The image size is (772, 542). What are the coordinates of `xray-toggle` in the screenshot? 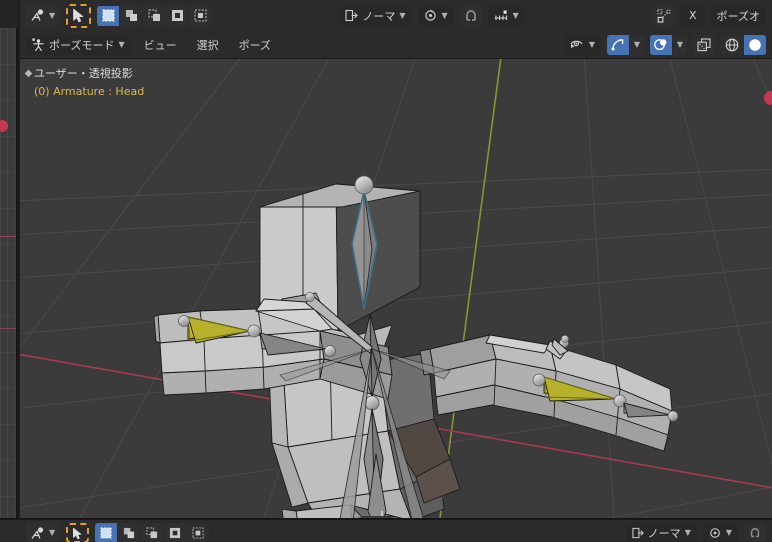 It's located at (704, 44).